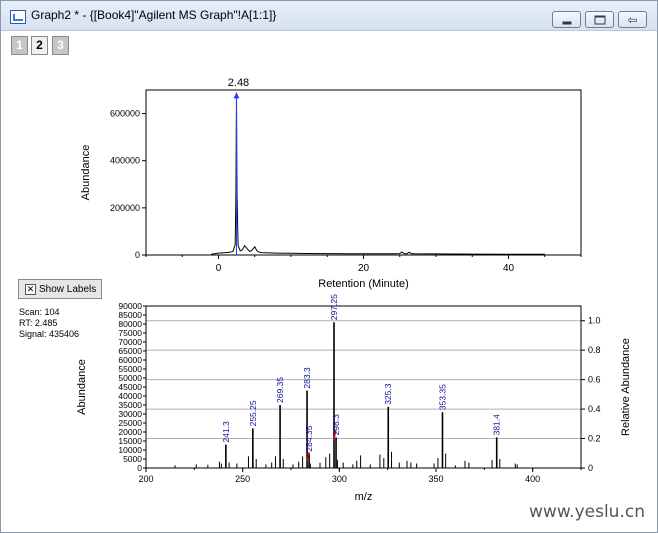 This screenshot has height=533, width=658. Describe the element at coordinates (219, 268) in the screenshot. I see `x-tick-label: 0` at that location.